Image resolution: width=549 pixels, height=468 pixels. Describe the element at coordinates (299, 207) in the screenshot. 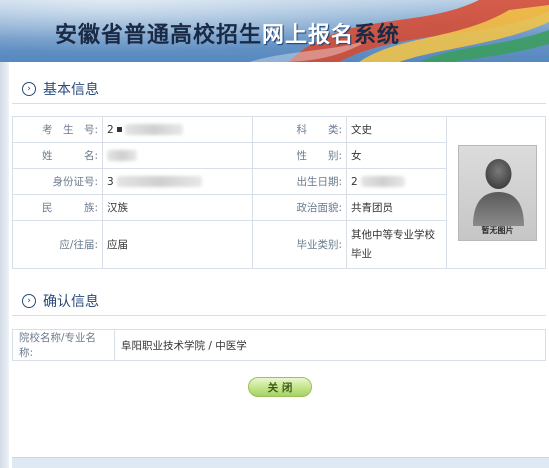

I see `political-status-label: 政治面貌:` at that location.